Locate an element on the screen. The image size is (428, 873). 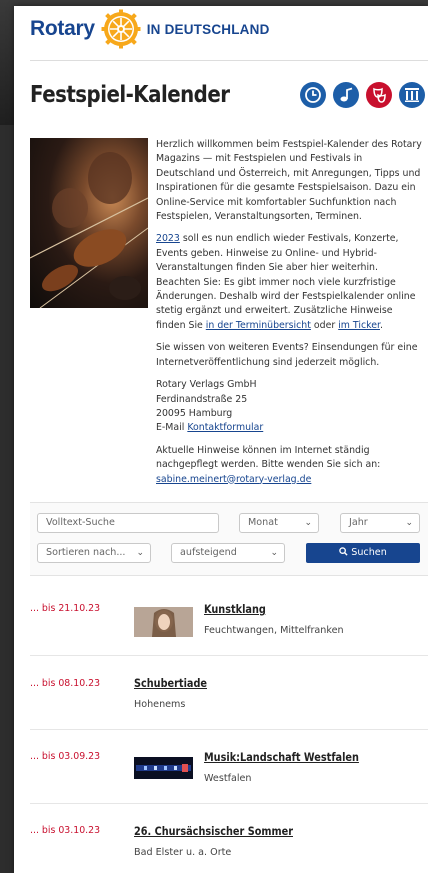
logo-subtitle: IN DEUTSCHLAND is located at coordinates (208, 29).